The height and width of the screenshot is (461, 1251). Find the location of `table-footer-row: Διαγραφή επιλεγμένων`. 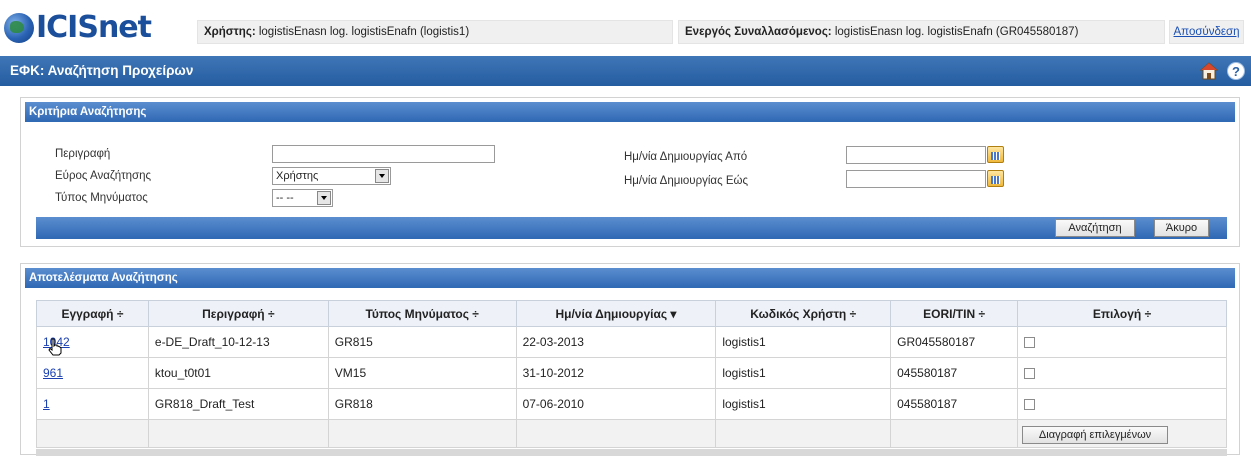

table-footer-row: Διαγραφή επιλεγμένων is located at coordinates (631, 433).